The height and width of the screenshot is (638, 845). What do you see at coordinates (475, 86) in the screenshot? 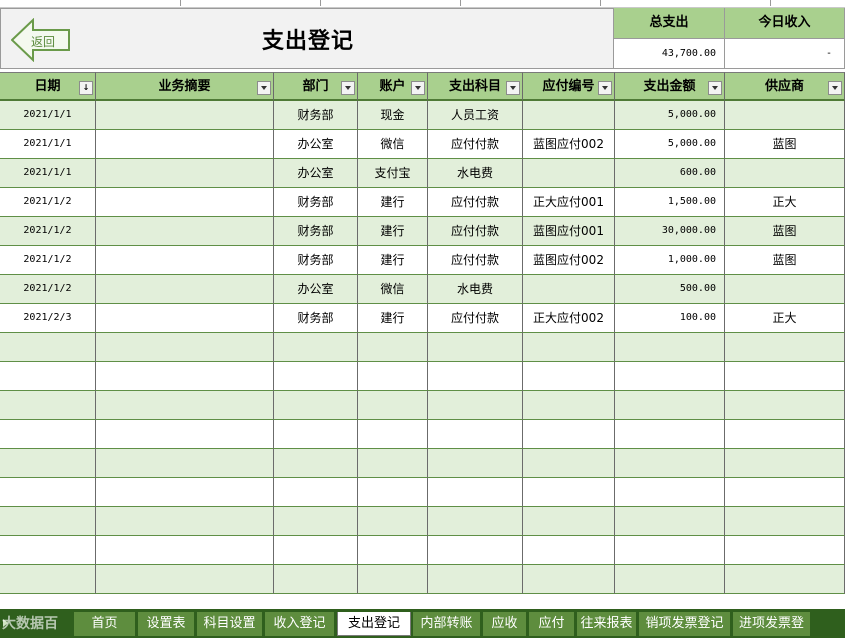
I see `column-header-expense-subject: 支出科目` at bounding box center [475, 86].